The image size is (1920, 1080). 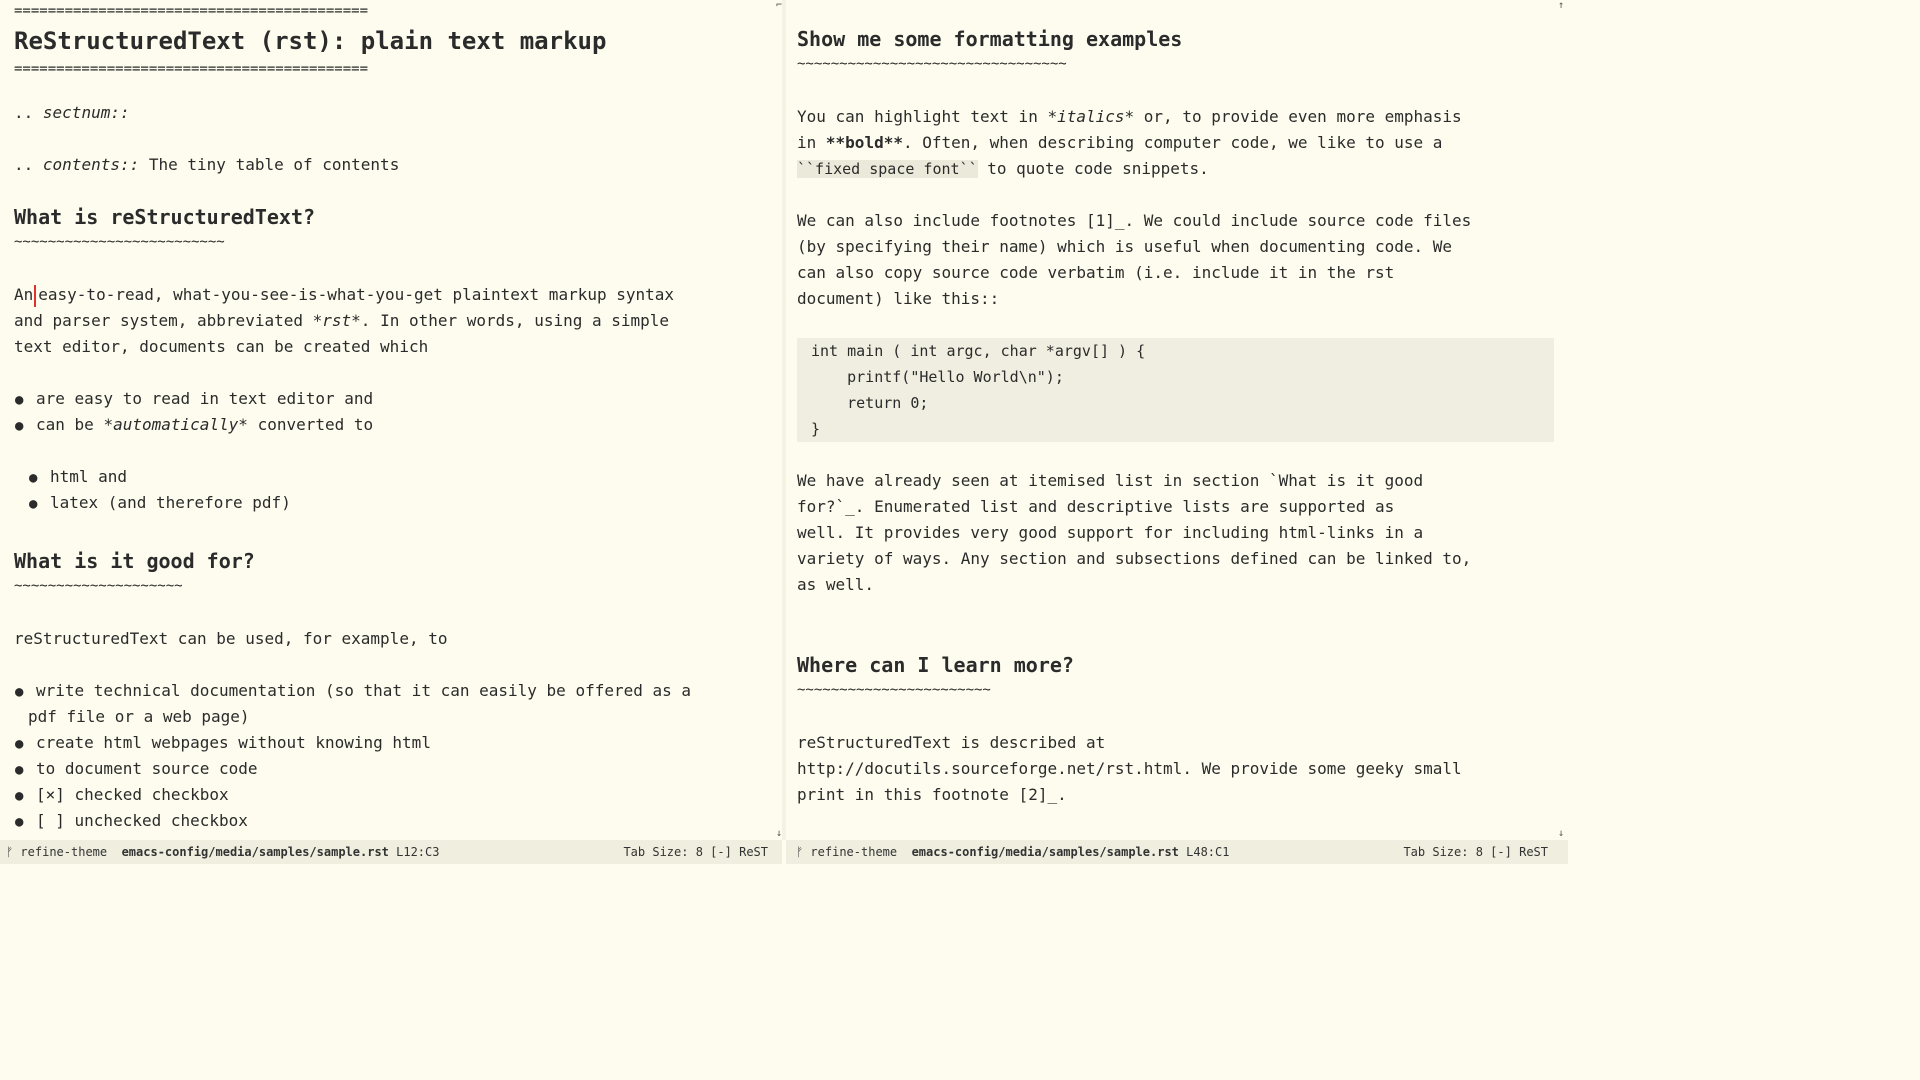 I want to click on text-cursor, so click(x=35, y=295).